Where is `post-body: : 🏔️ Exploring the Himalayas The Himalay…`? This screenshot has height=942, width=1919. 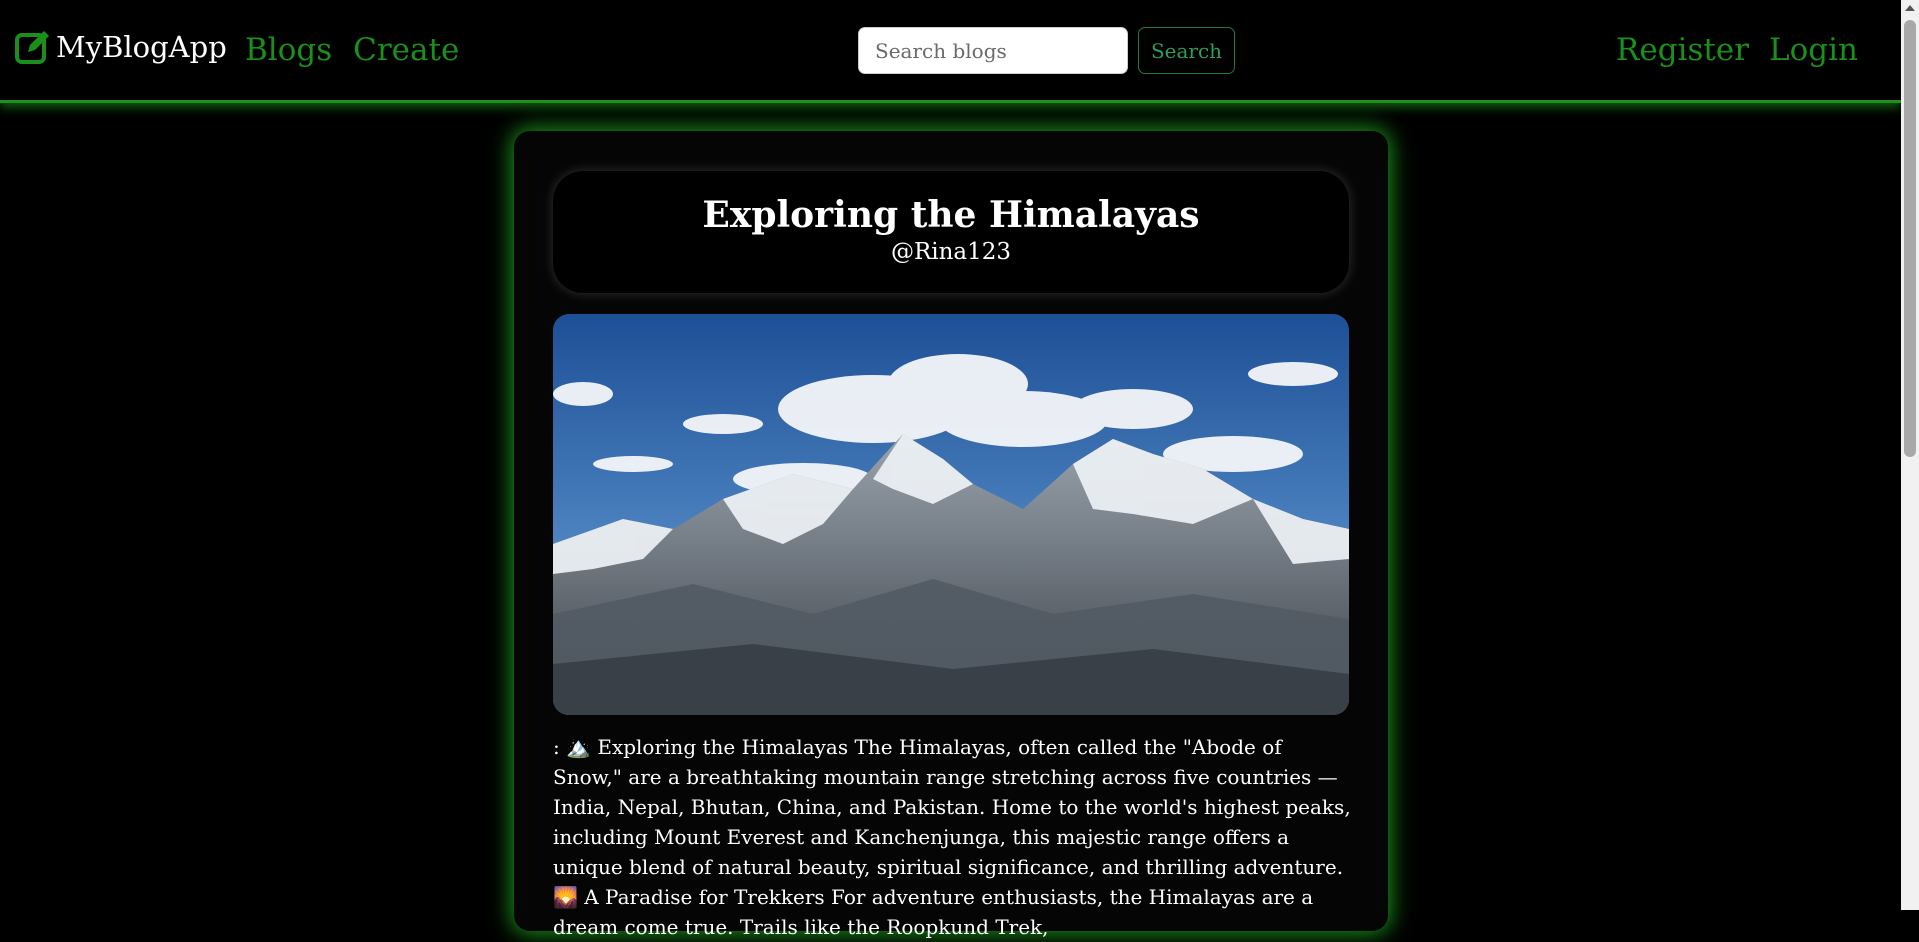
post-body: : 🏔️ Exploring the Himalayas The Himalay… is located at coordinates (952, 837).